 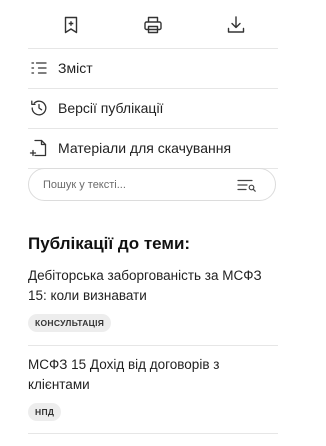 I want to click on menu-item-label: Зміст, so click(x=75, y=68).